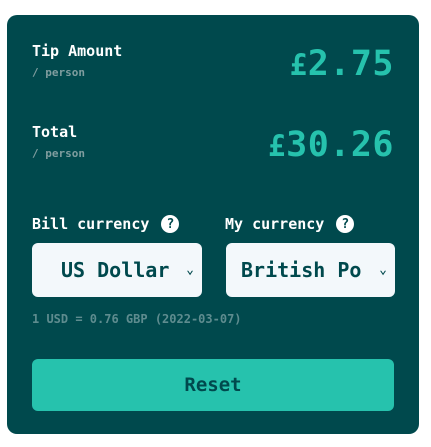 This screenshot has width=431, height=447. I want to click on my-currency-label: My currency, so click(275, 224).